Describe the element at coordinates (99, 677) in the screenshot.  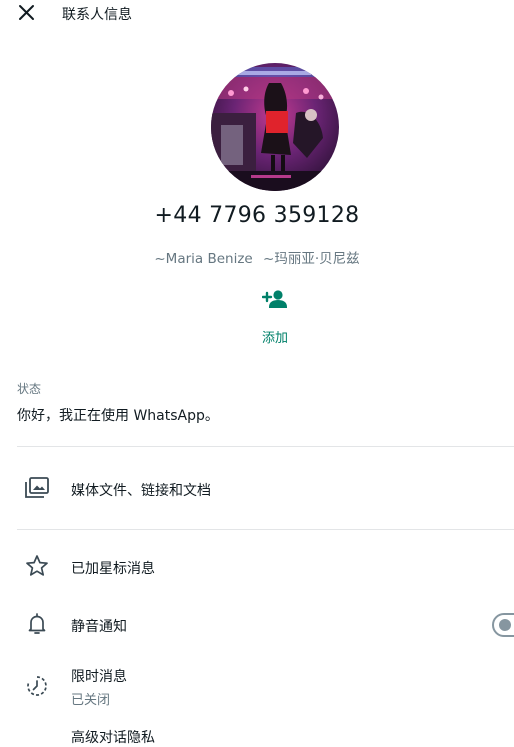
I see `disappearing-messages-label: 限时消息` at that location.